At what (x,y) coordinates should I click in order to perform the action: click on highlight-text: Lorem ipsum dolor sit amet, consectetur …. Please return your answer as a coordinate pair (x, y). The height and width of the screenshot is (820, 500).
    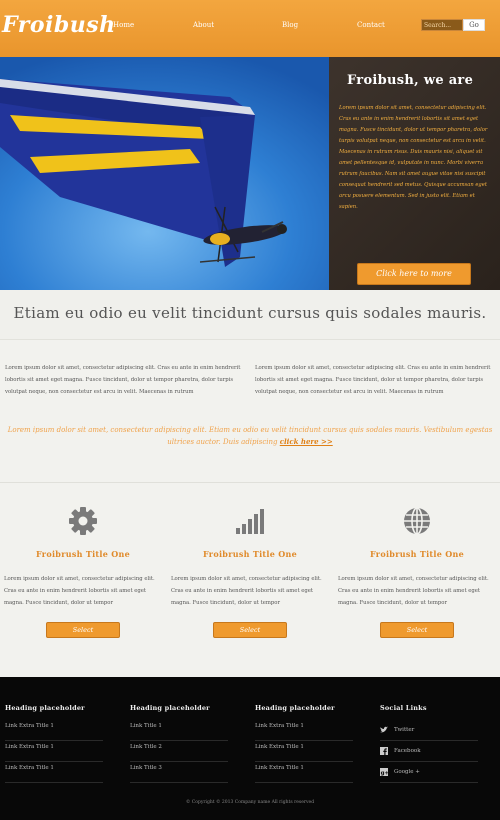
    Looking at the image, I should click on (250, 436).